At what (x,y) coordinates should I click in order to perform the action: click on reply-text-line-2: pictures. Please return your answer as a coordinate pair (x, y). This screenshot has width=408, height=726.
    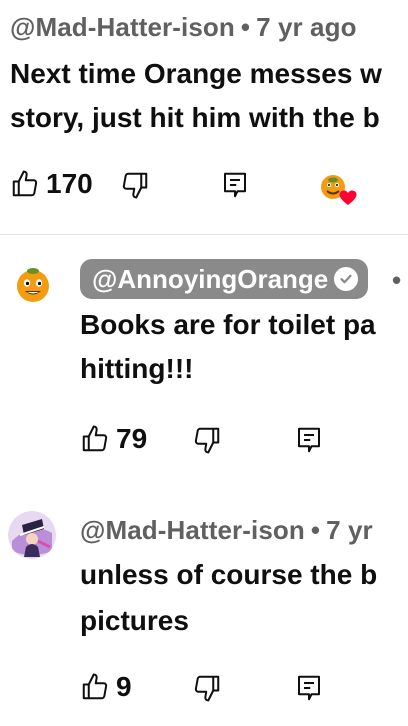
    Looking at the image, I should click on (134, 620).